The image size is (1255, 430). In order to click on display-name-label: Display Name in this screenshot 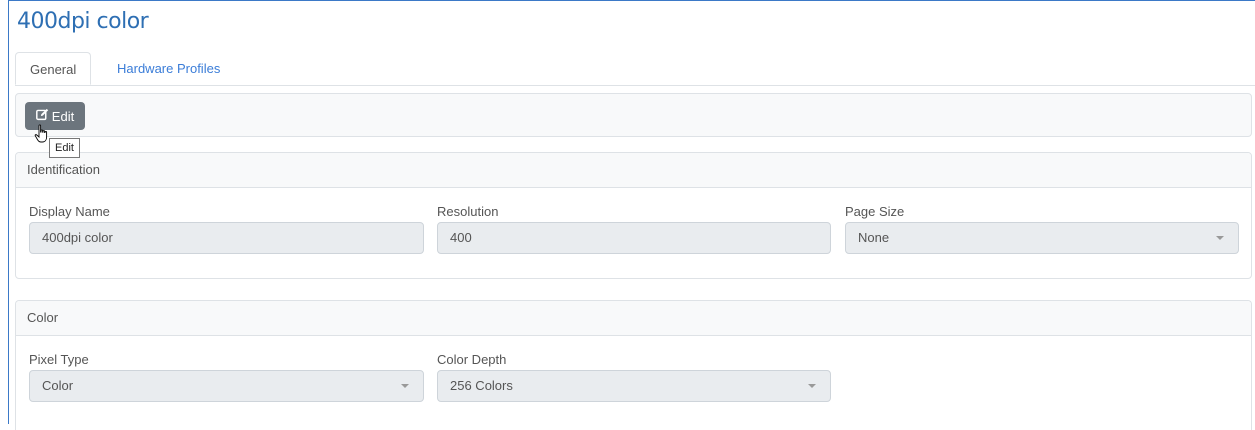, I will do `click(69, 211)`.